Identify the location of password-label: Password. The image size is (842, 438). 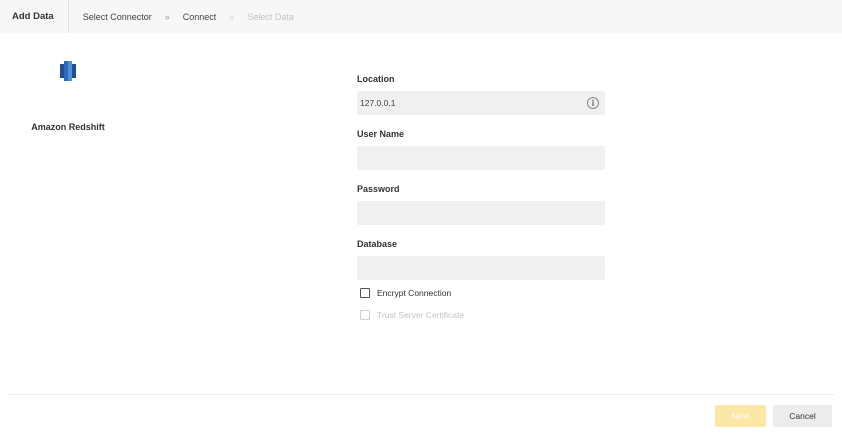
(378, 189).